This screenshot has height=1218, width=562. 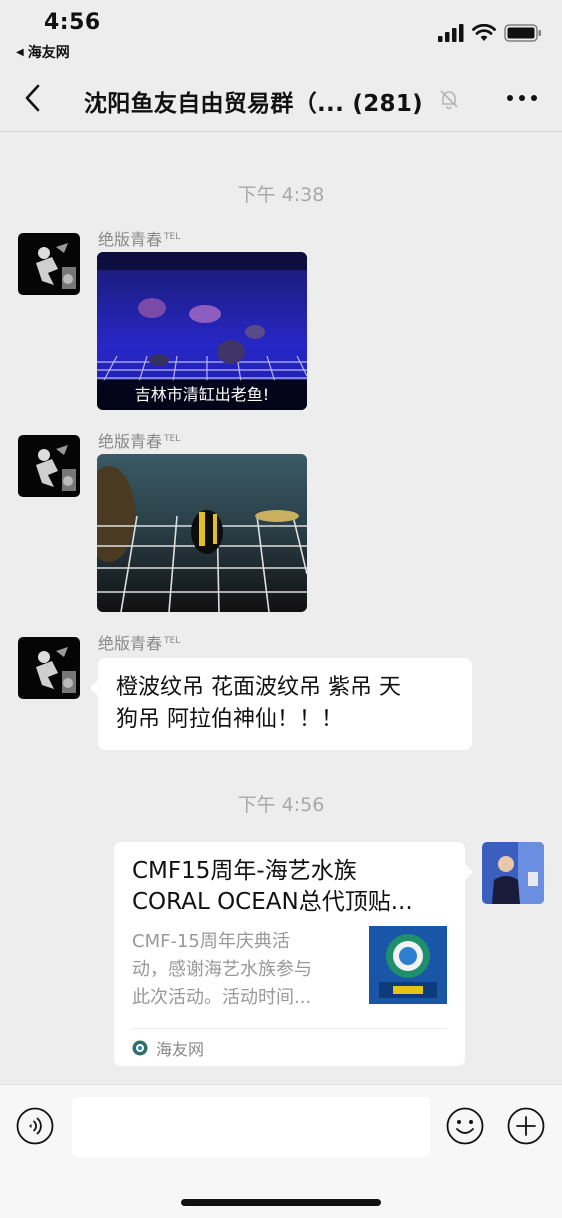 I want to click on card-thumbnail, so click(x=408, y=965).